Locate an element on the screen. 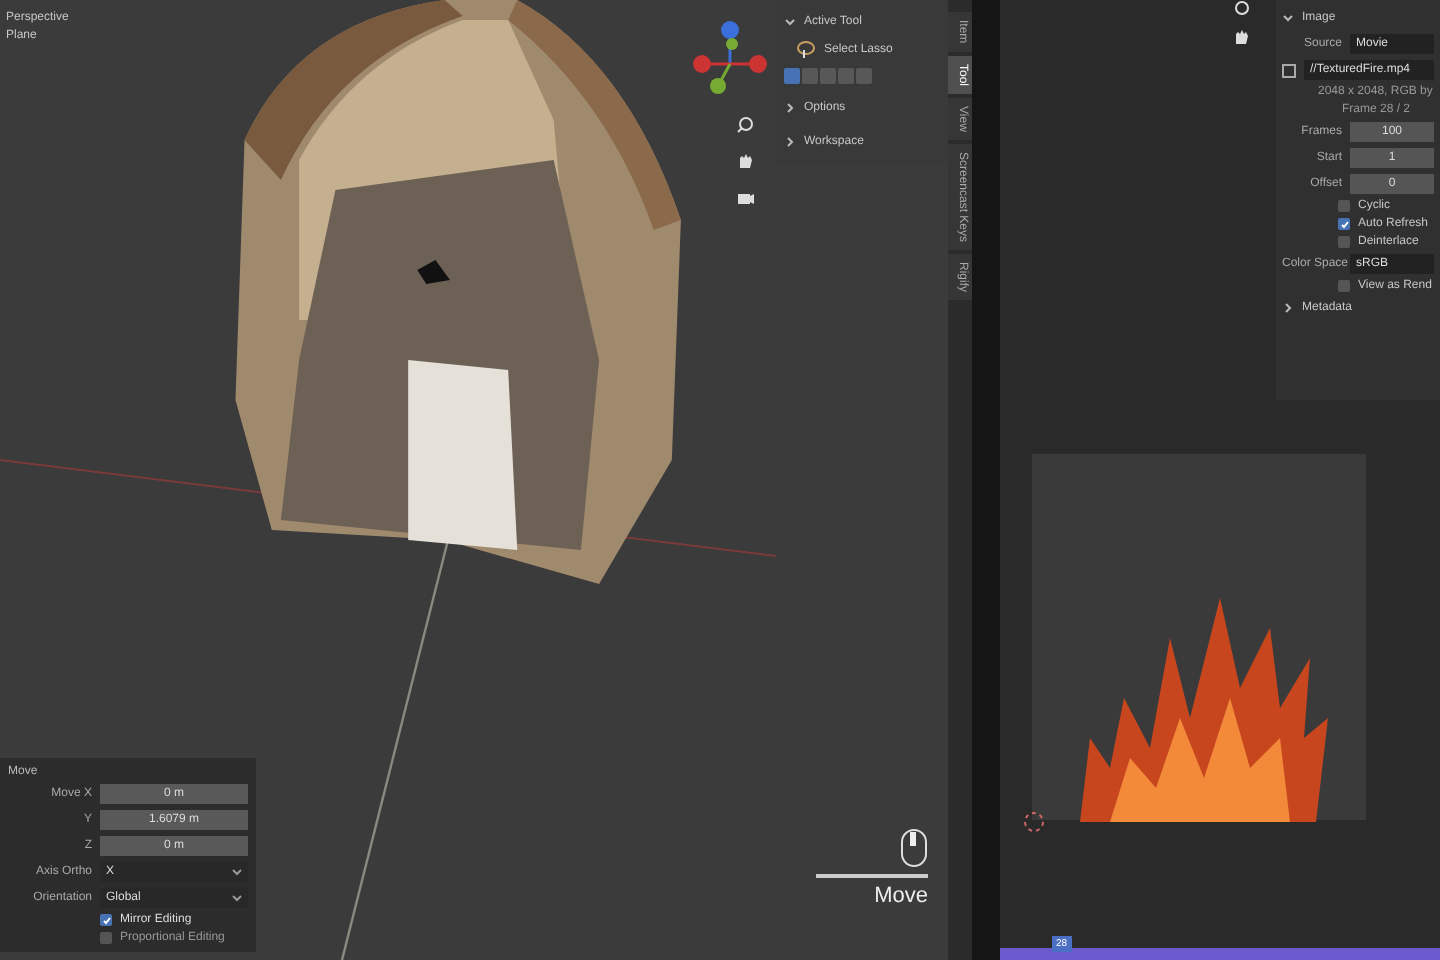  lasso-icon is located at coordinates (806, 50).